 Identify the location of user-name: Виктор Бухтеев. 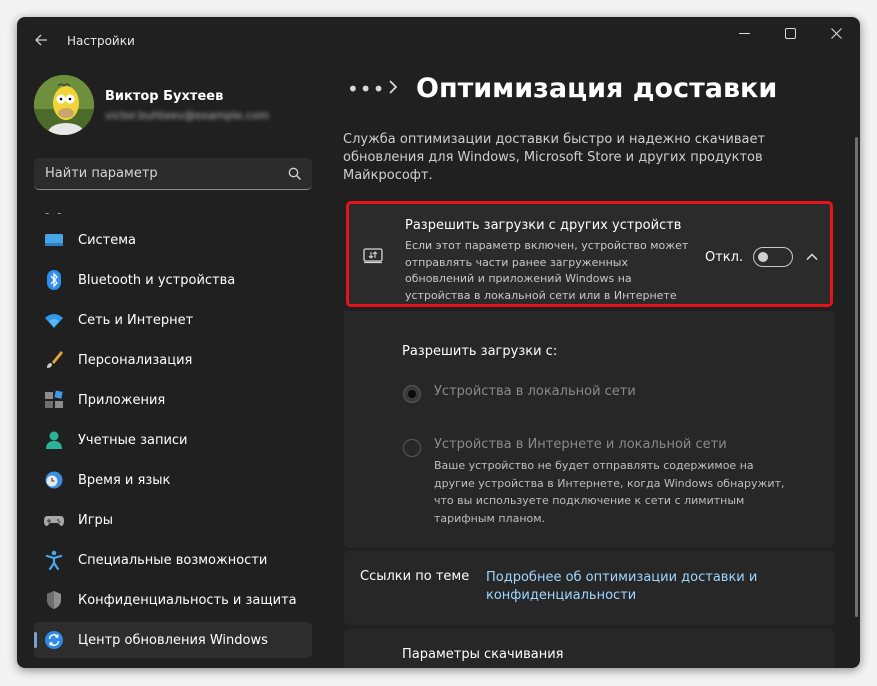
(164, 96).